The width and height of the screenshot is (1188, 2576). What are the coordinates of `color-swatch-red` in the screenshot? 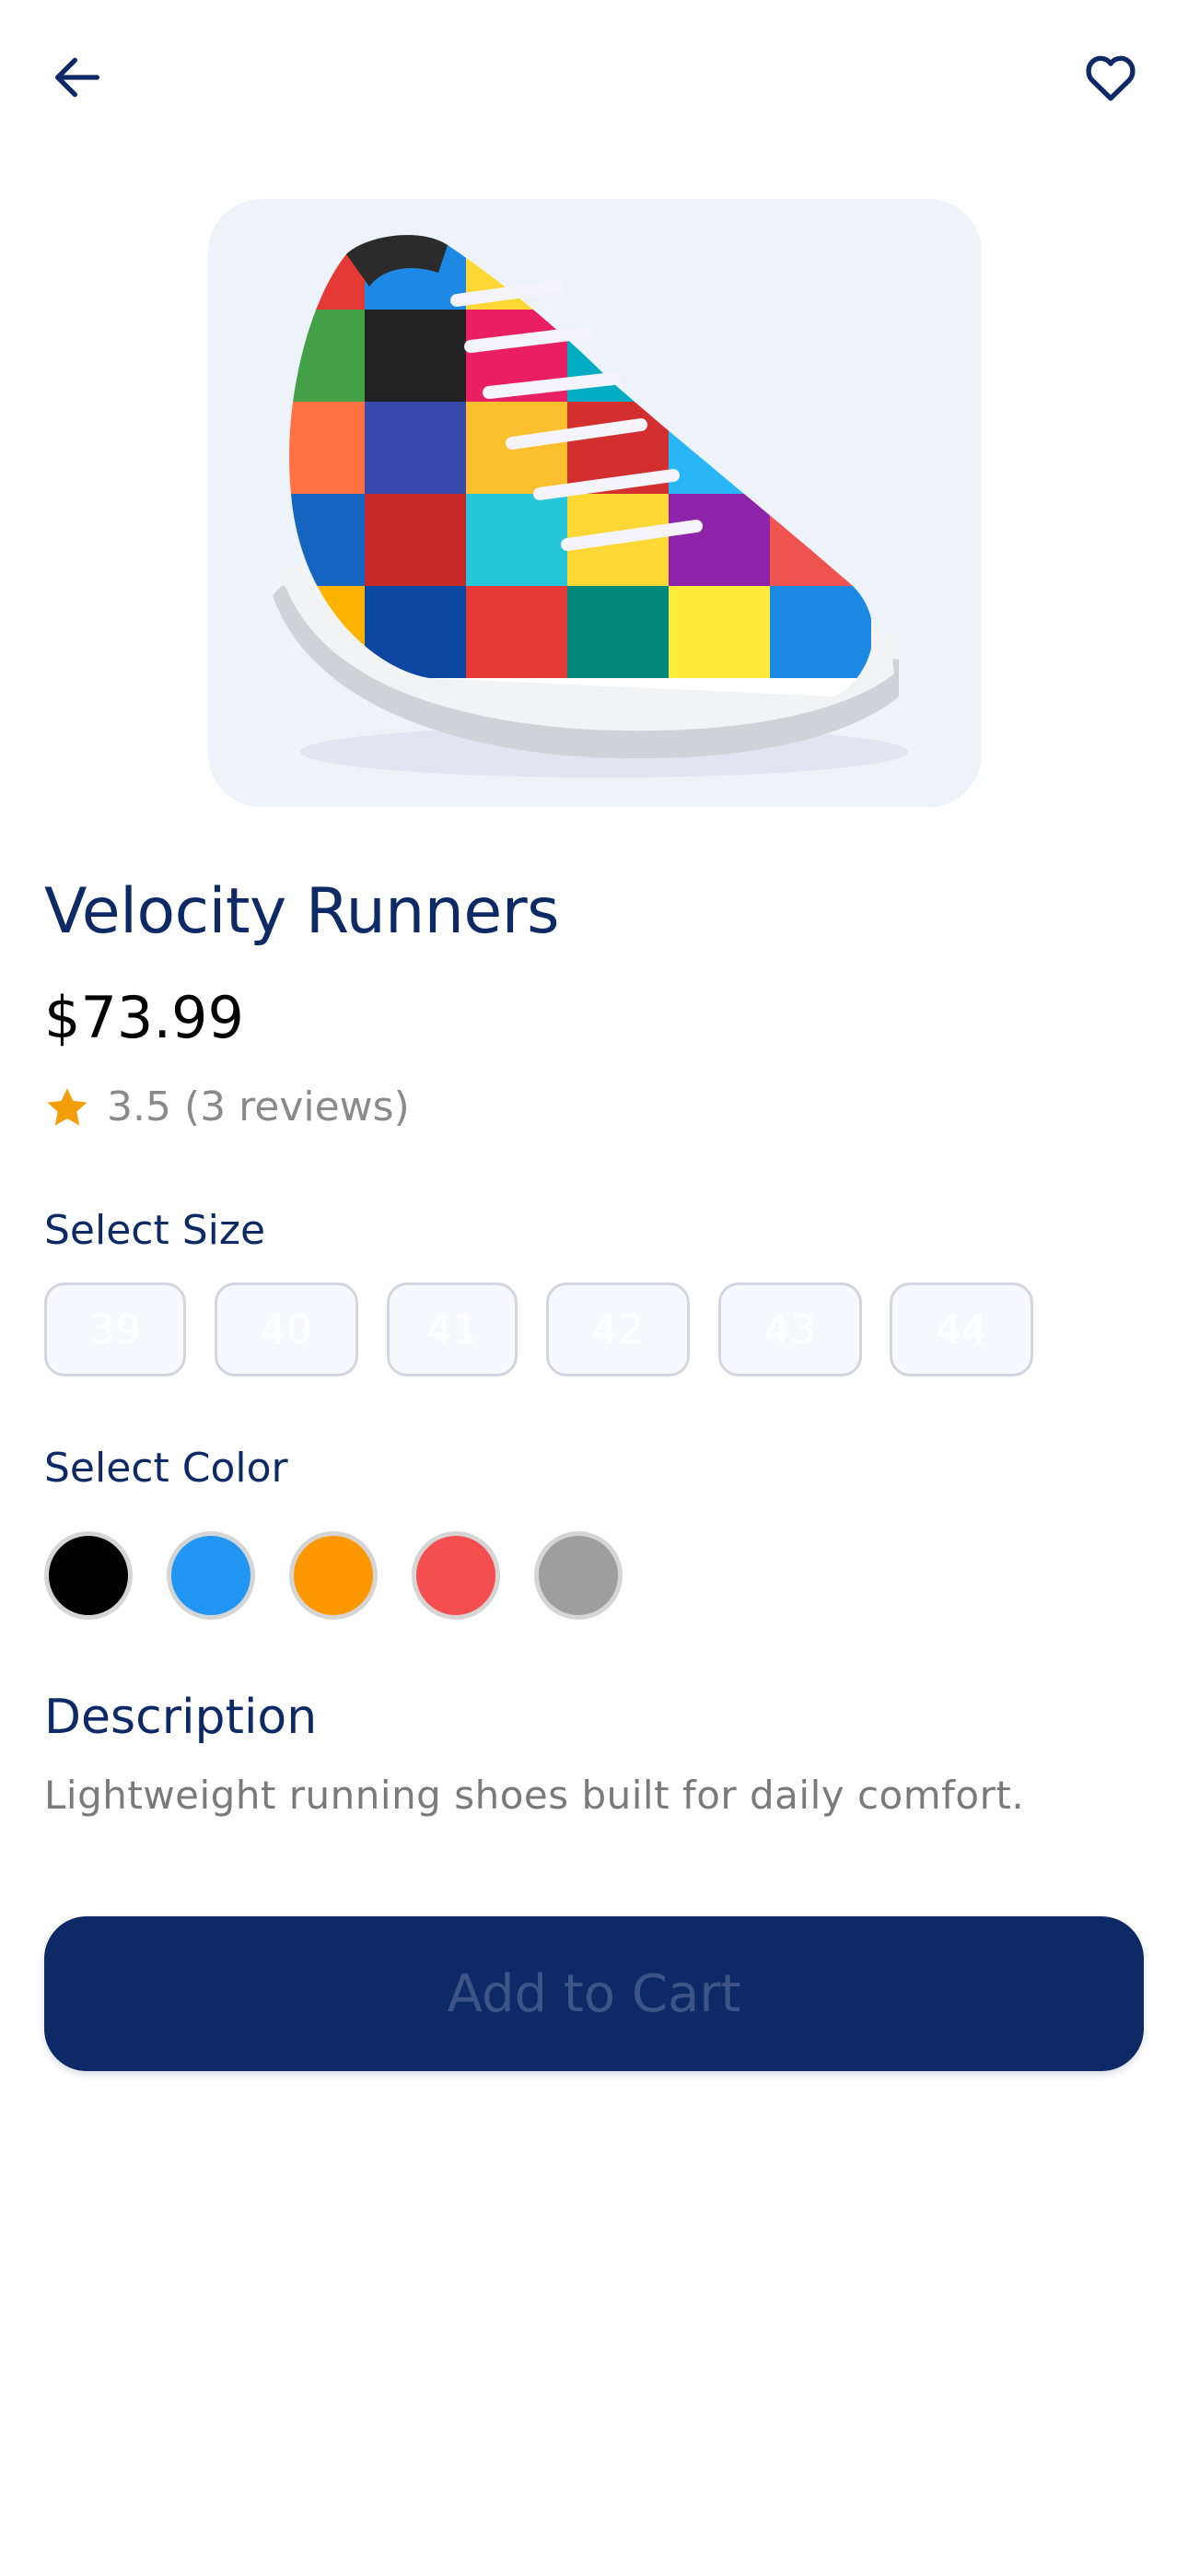 It's located at (456, 1575).